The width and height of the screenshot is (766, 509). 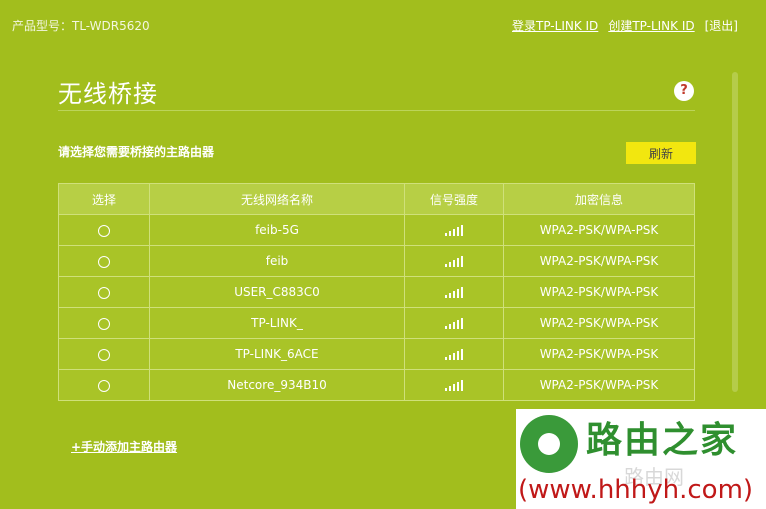 I want to click on header-ssid: 无线网络名称, so click(x=277, y=199).